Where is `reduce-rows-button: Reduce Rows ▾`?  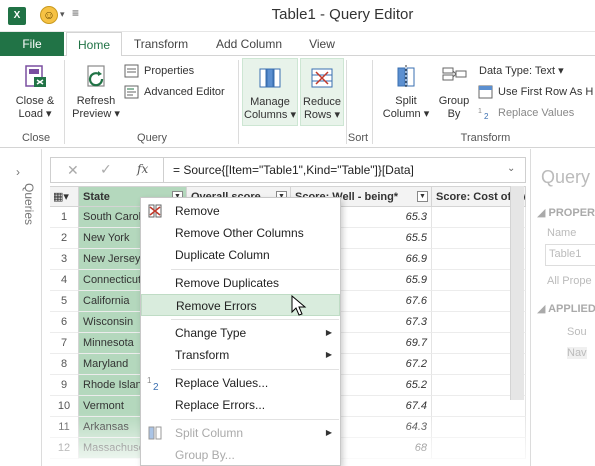 reduce-rows-button: Reduce Rows ▾ is located at coordinates (322, 92).